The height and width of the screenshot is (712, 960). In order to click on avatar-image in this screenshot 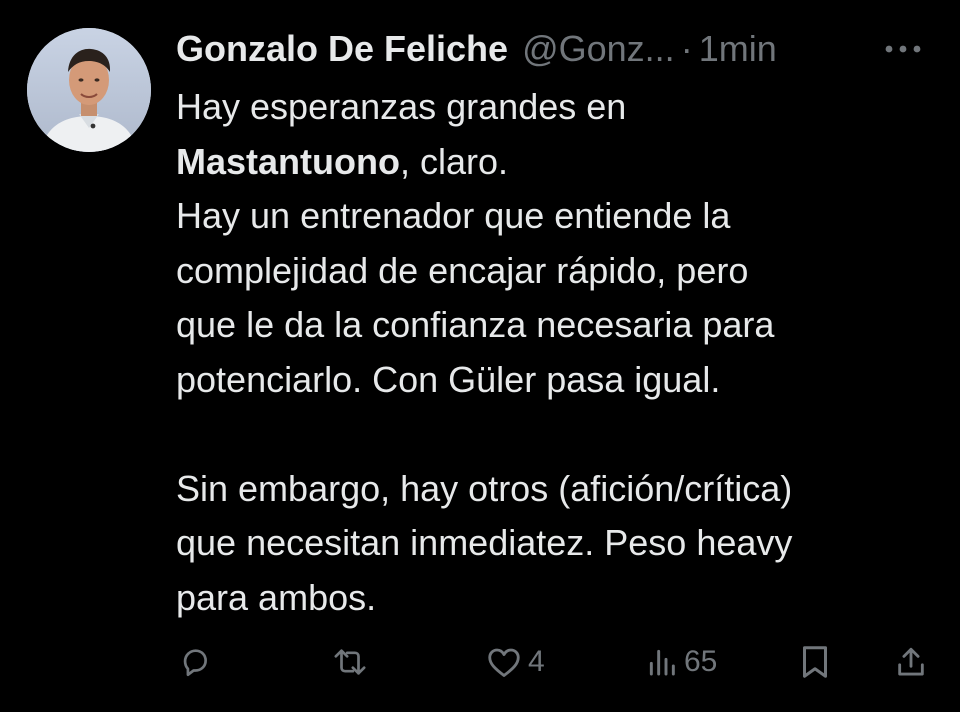, I will do `click(89, 90)`.